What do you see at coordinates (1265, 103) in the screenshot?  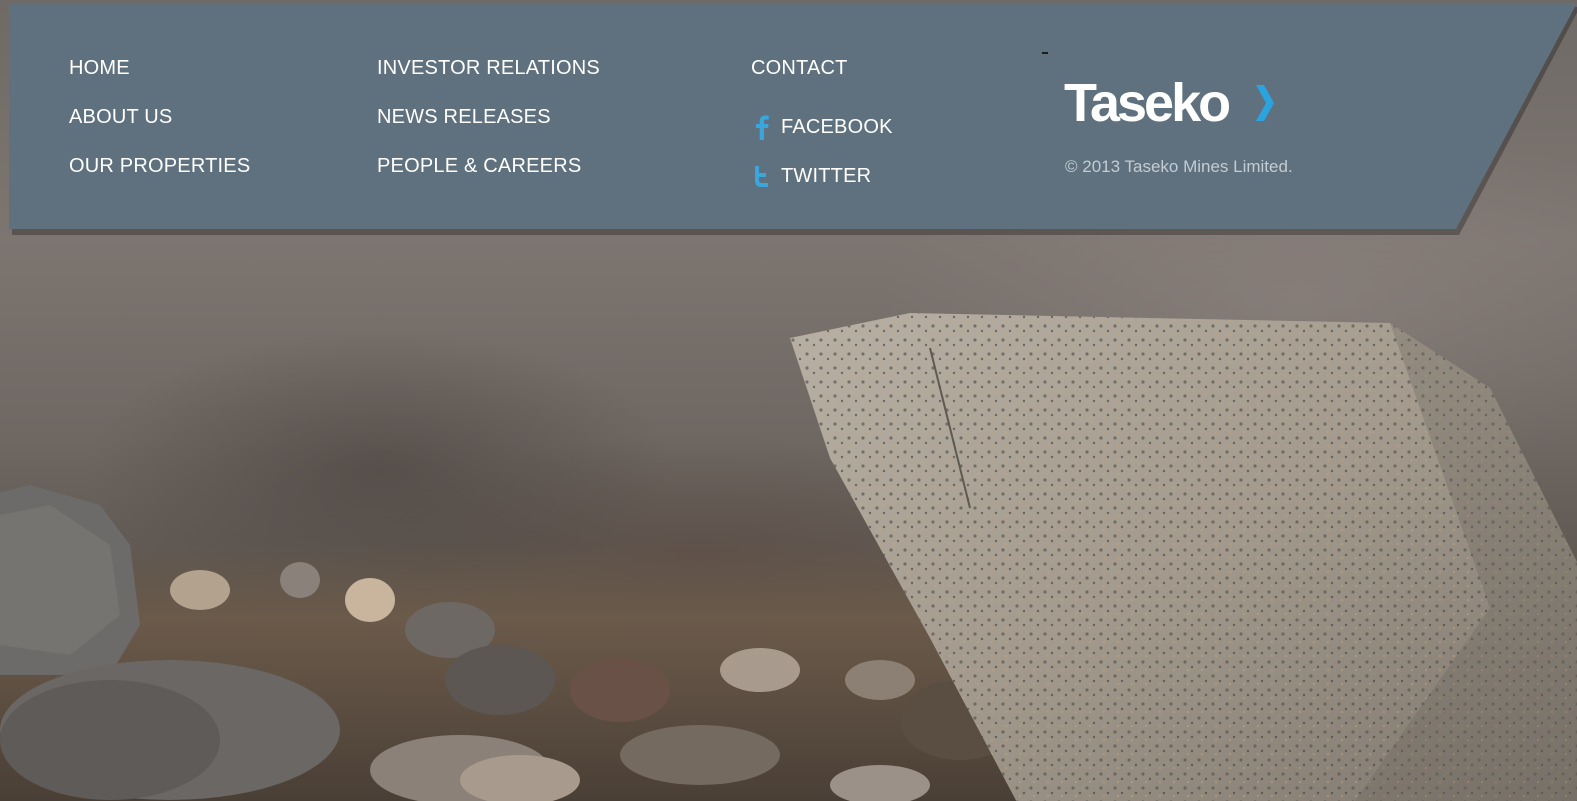 I see `logo-chevron-icon` at bounding box center [1265, 103].